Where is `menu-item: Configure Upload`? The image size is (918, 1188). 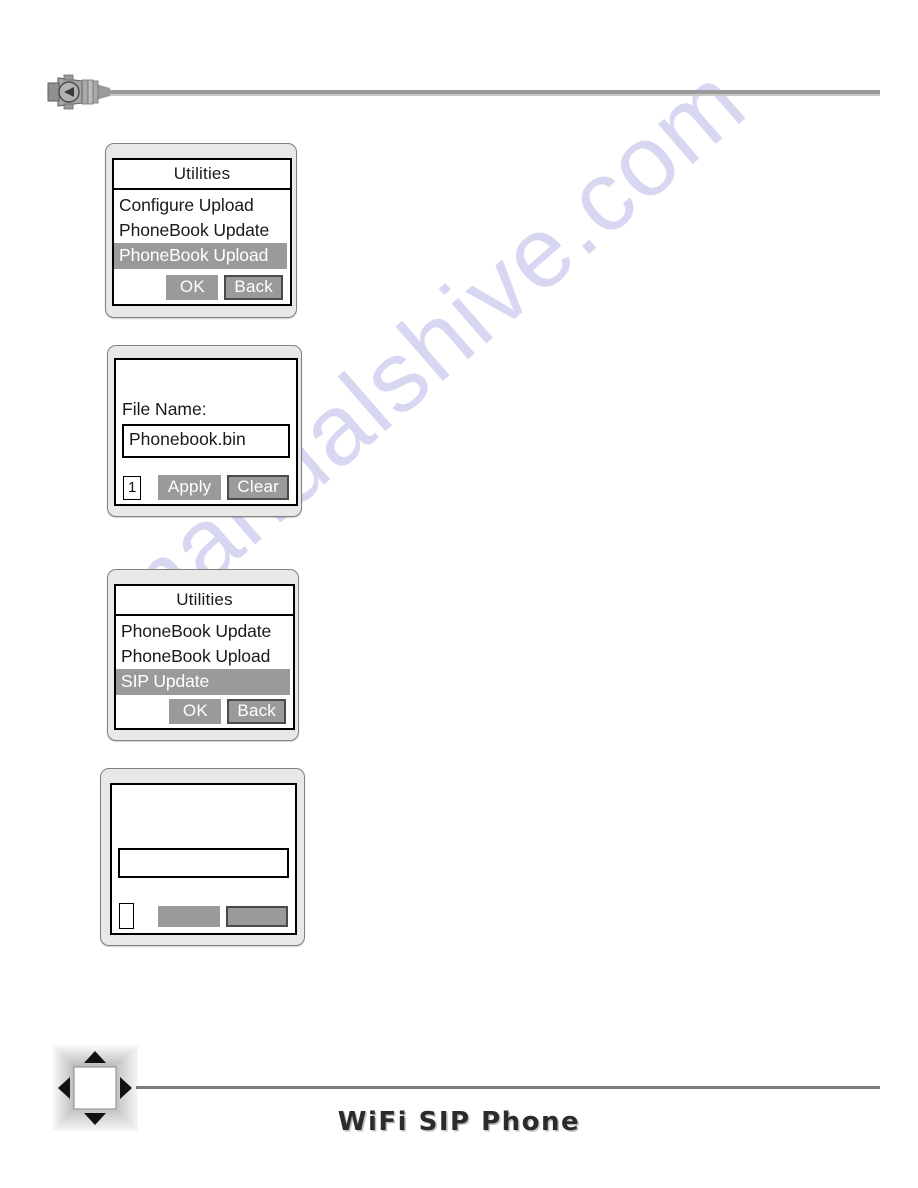
menu-item: Configure Upload is located at coordinates (202, 205).